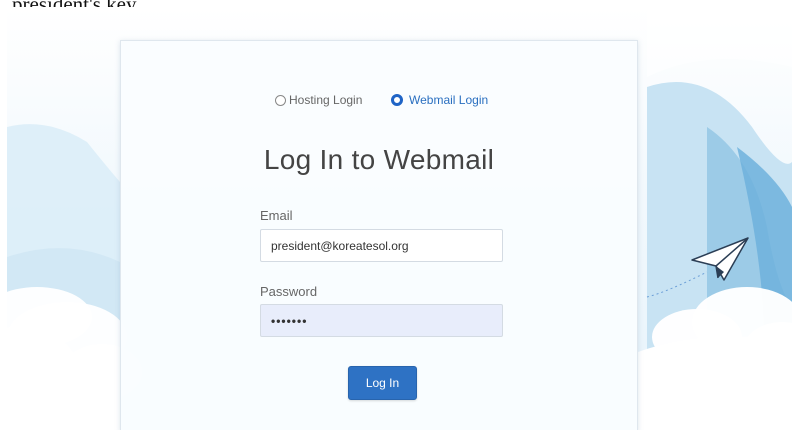 The height and width of the screenshot is (430, 792). I want to click on email-field, so click(381, 245).